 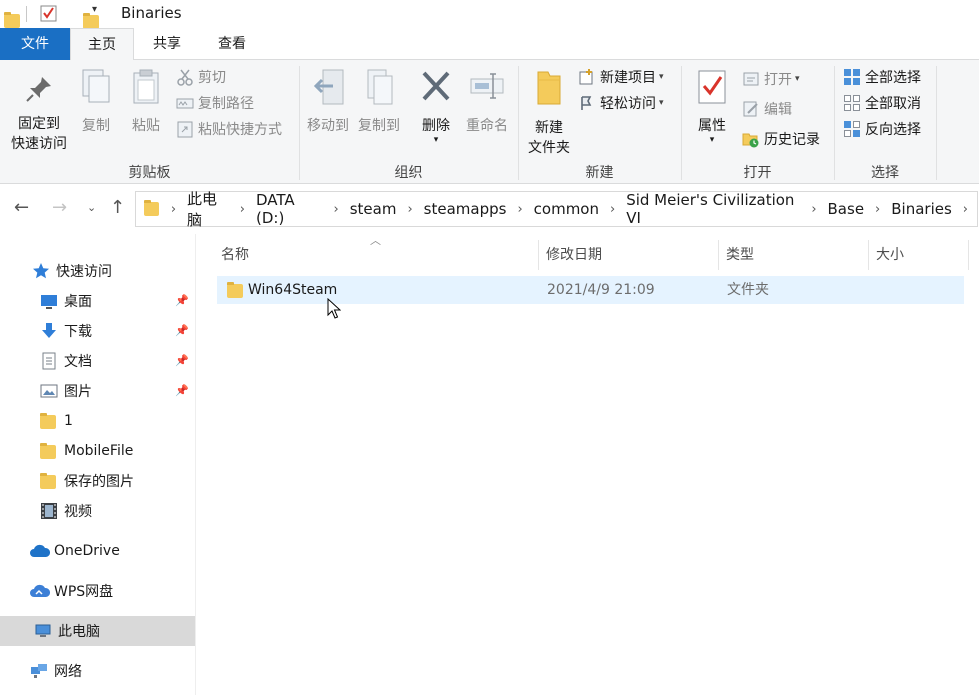 What do you see at coordinates (601, 290) in the screenshot?
I see `file-date-modified: 2021/4/9 21:09` at bounding box center [601, 290].